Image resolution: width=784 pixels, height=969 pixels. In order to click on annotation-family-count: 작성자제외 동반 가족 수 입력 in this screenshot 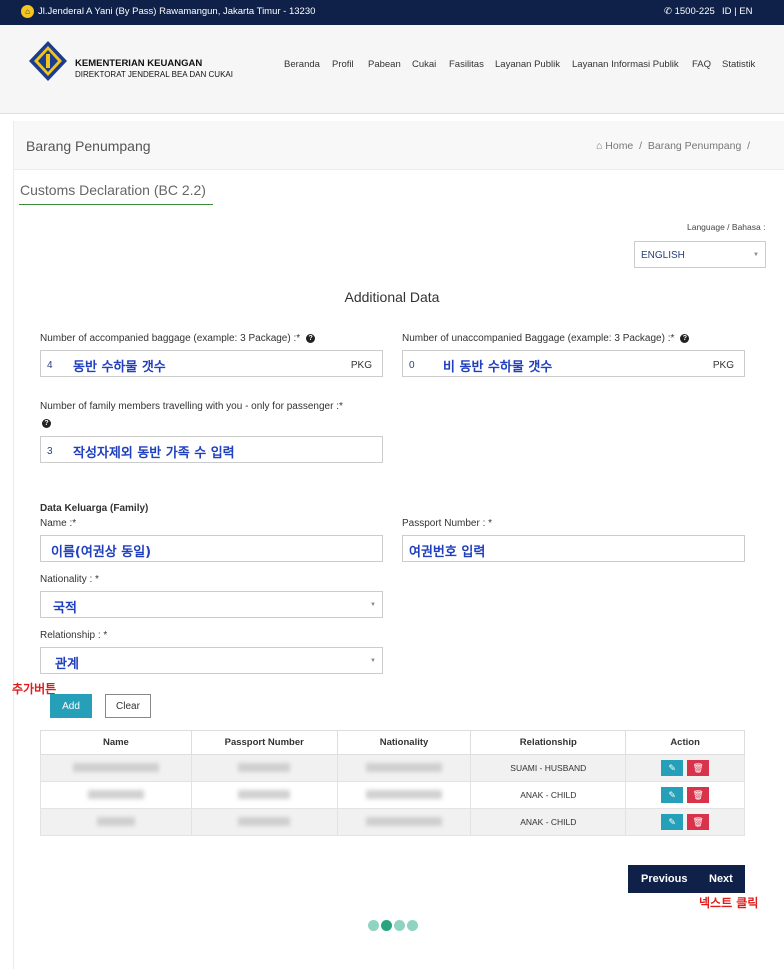, I will do `click(154, 453)`.